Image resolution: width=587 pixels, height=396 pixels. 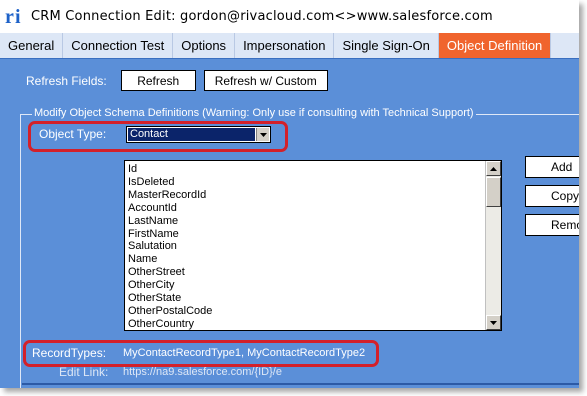 I want to click on tab-label: Impersonation, so click(x=284, y=45).